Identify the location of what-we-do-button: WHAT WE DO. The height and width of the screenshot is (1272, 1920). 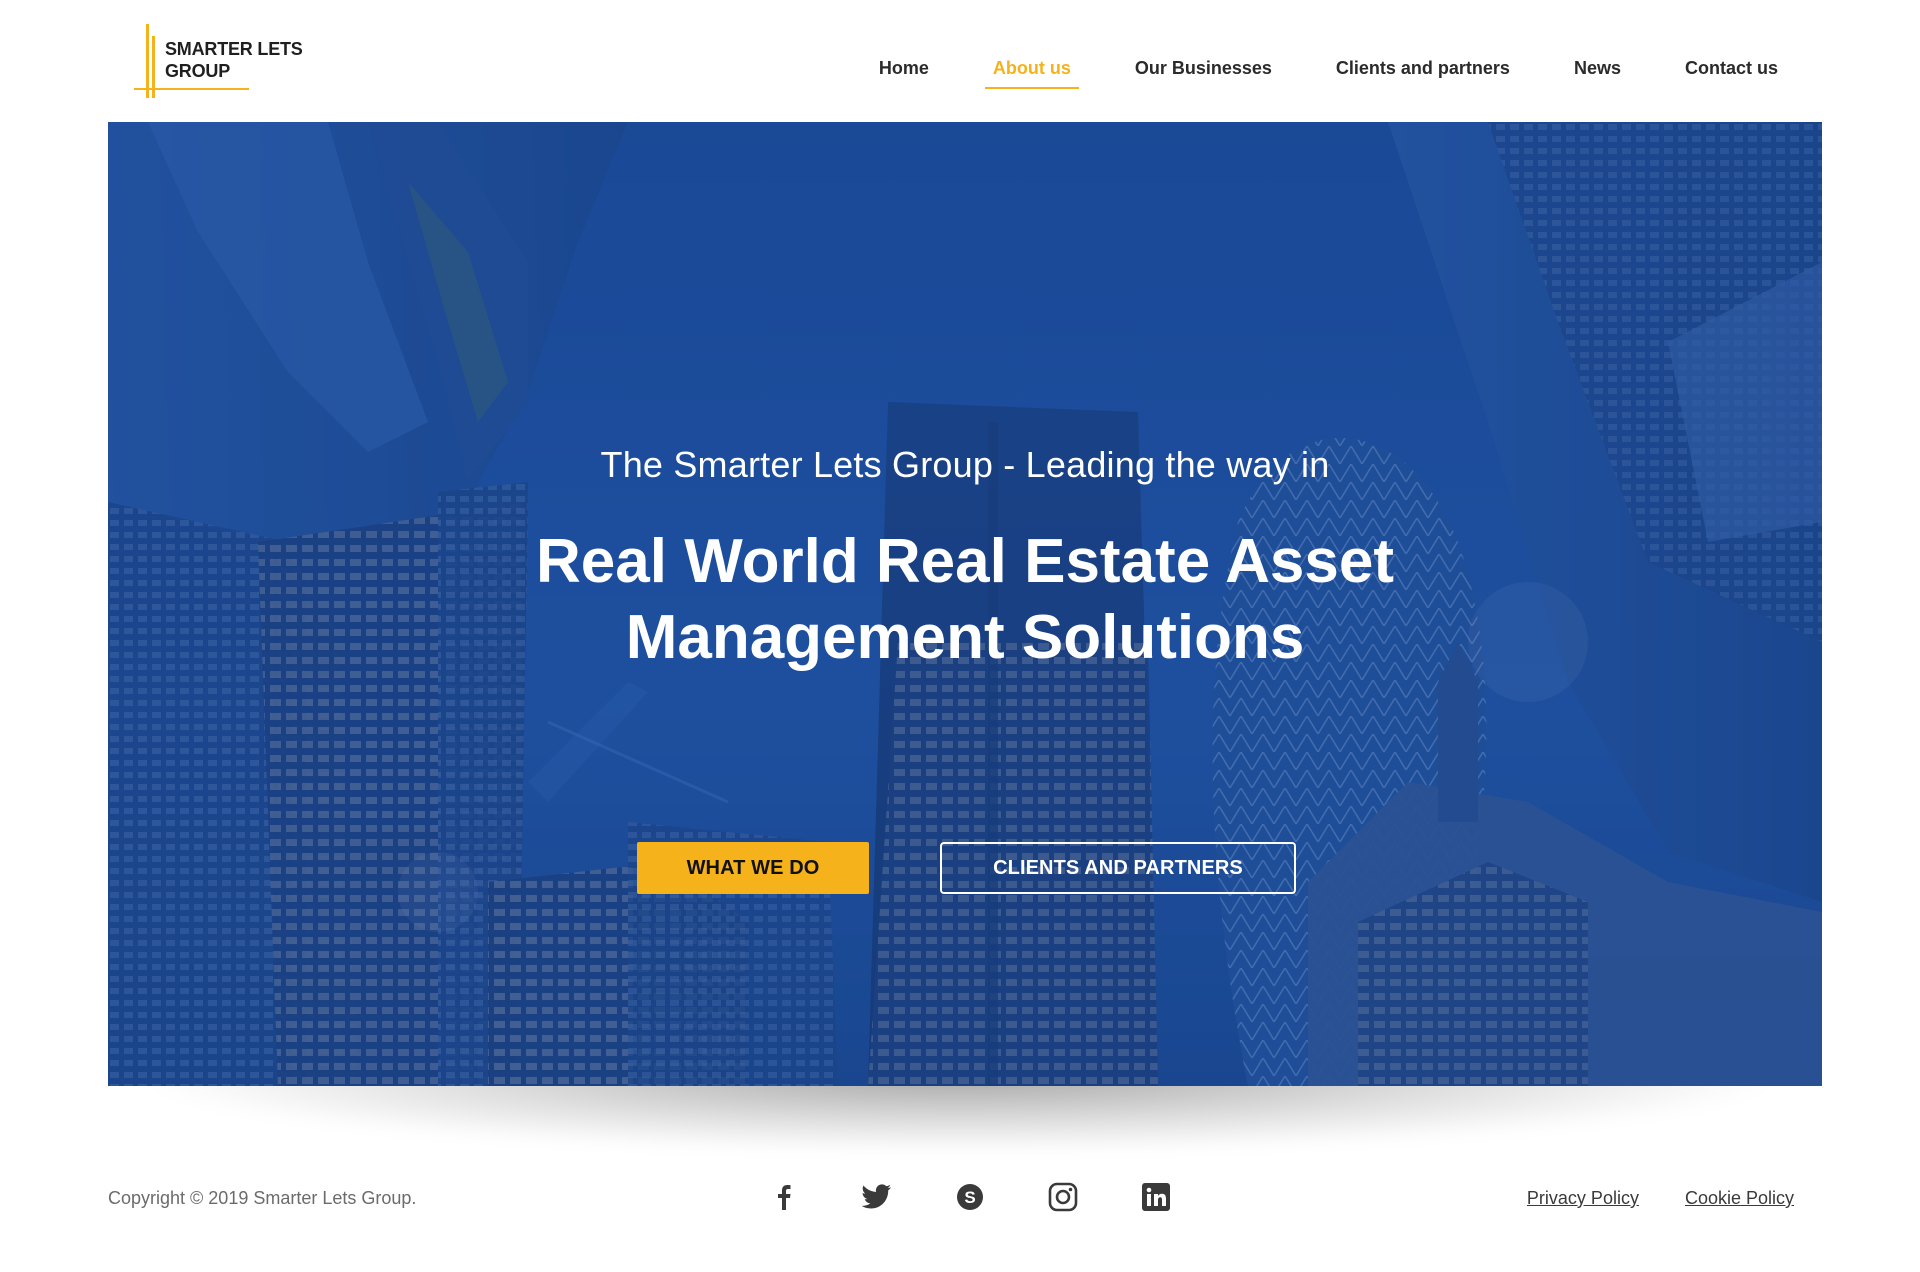
(753, 868).